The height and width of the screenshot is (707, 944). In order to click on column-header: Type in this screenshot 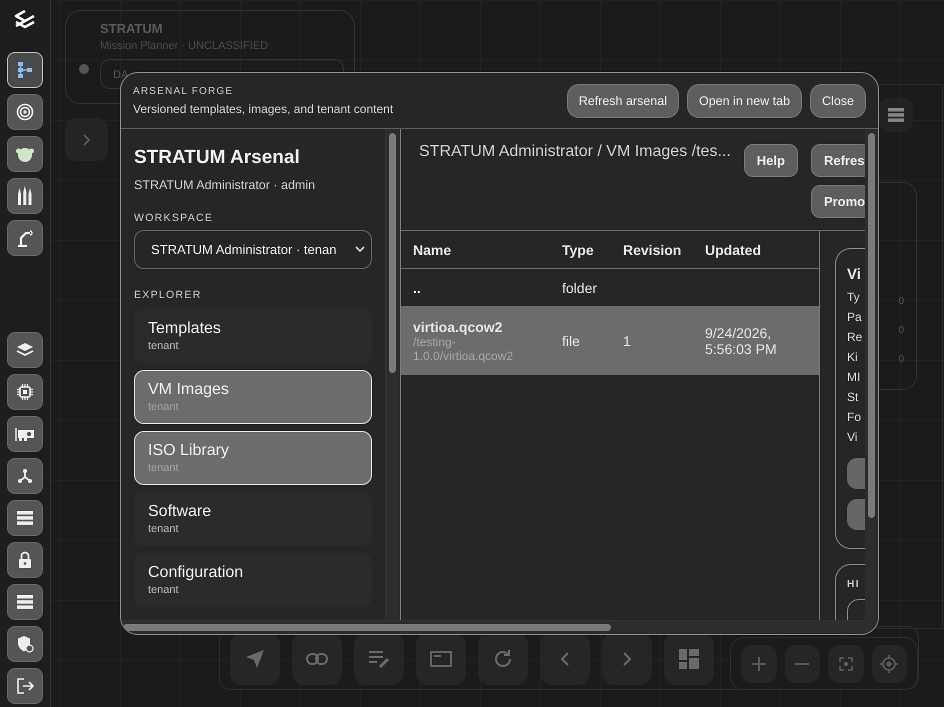, I will do `click(578, 250)`.